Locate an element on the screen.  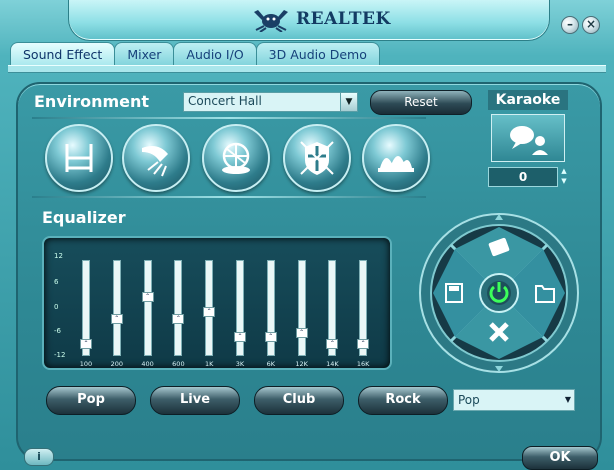
preset-live-button: Live is located at coordinates (195, 400).